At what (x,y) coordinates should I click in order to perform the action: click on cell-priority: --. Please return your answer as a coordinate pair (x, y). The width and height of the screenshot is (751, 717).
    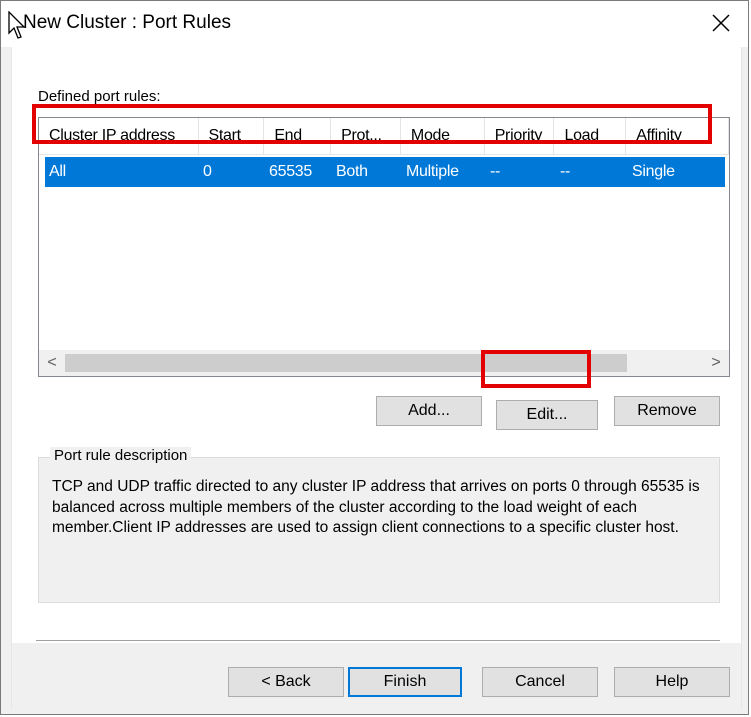
    Looking at the image, I should click on (495, 171).